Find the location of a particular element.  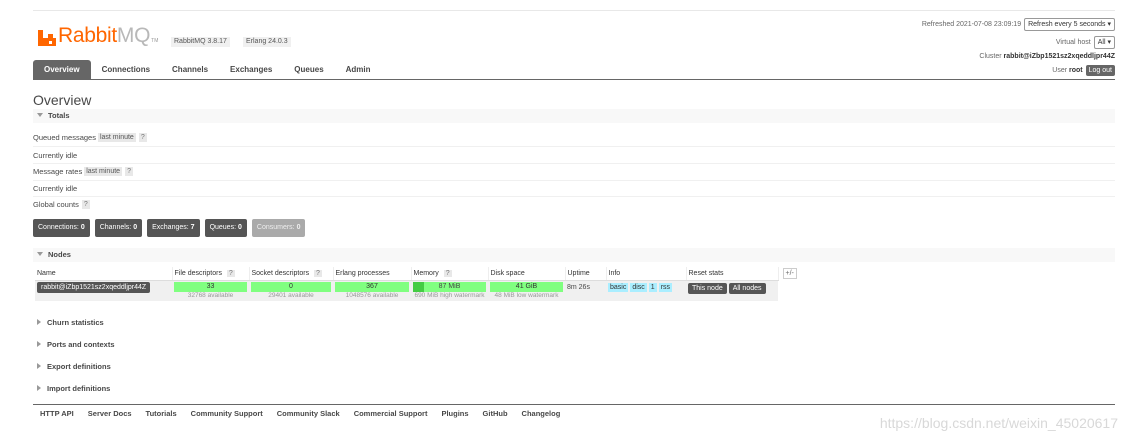

info-tag-disc: disc is located at coordinates (638, 287).